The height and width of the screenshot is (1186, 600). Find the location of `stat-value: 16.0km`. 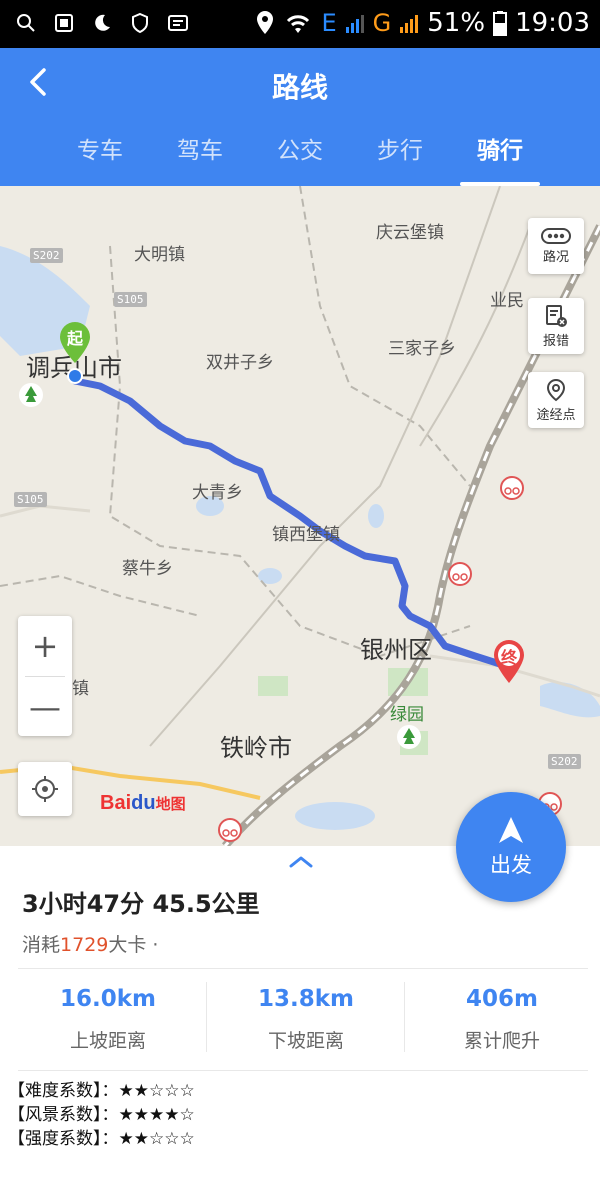

stat-value: 16.0km is located at coordinates (107, 999).